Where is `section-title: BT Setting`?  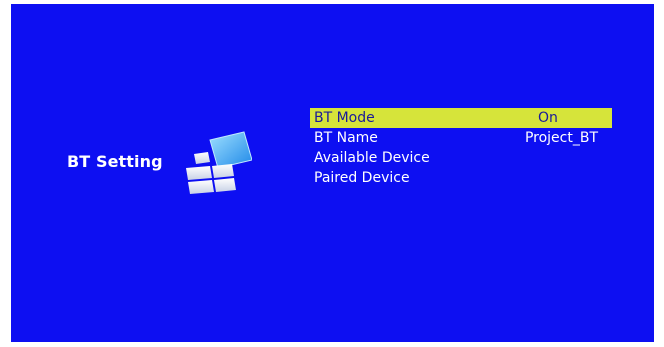 section-title: BT Setting is located at coordinates (115, 161).